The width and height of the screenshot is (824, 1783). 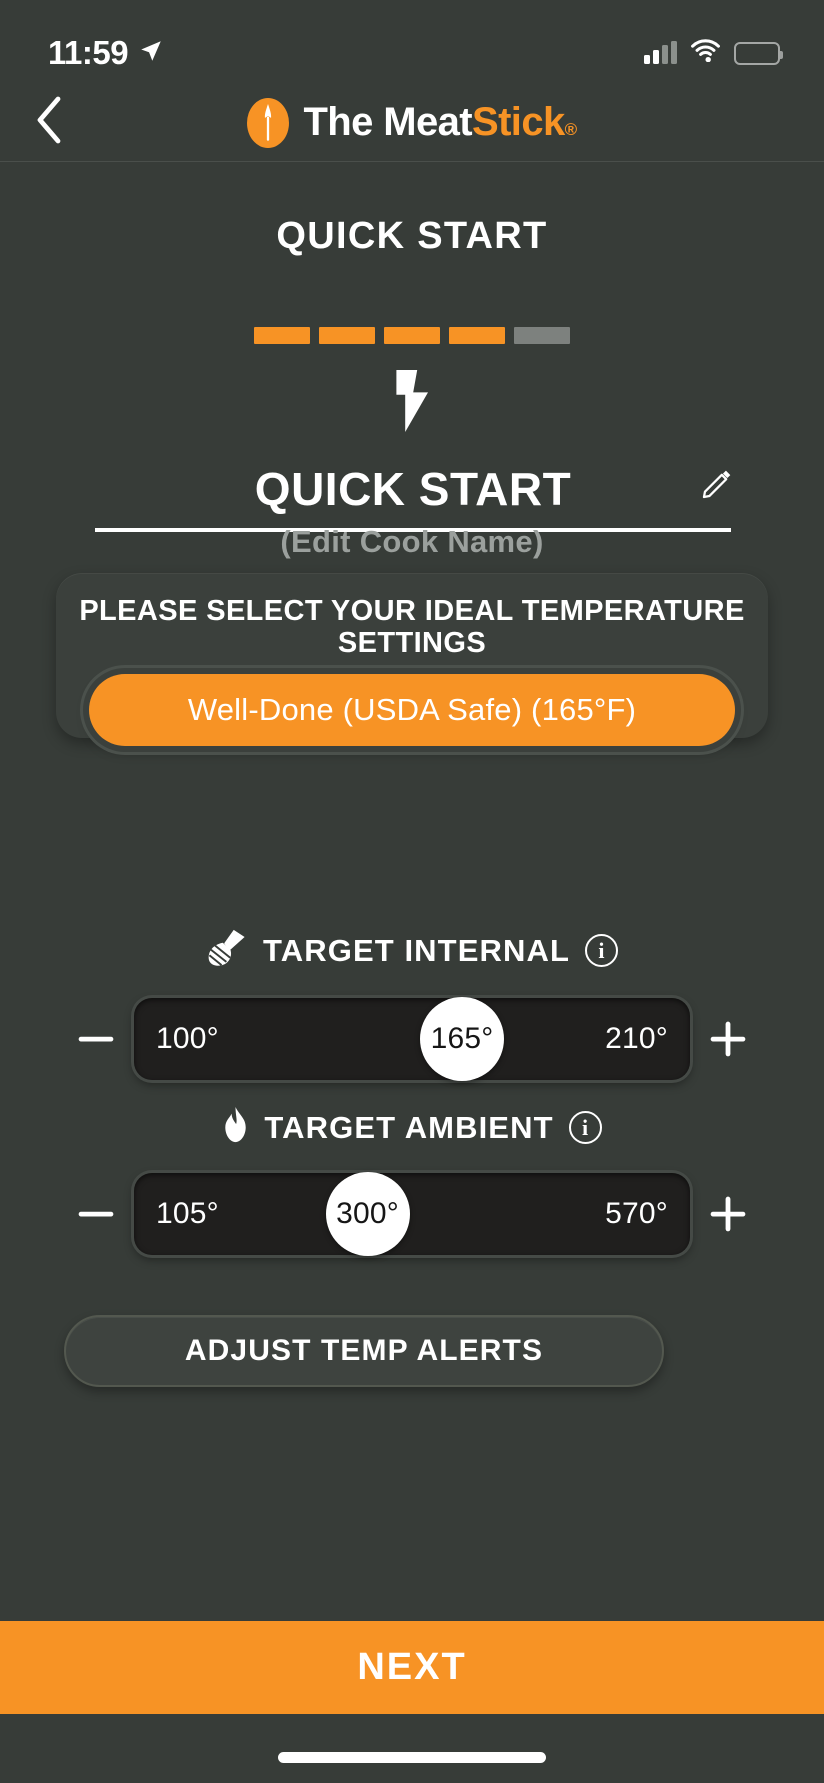 I want to click on status-time: 11:59, so click(x=88, y=52).